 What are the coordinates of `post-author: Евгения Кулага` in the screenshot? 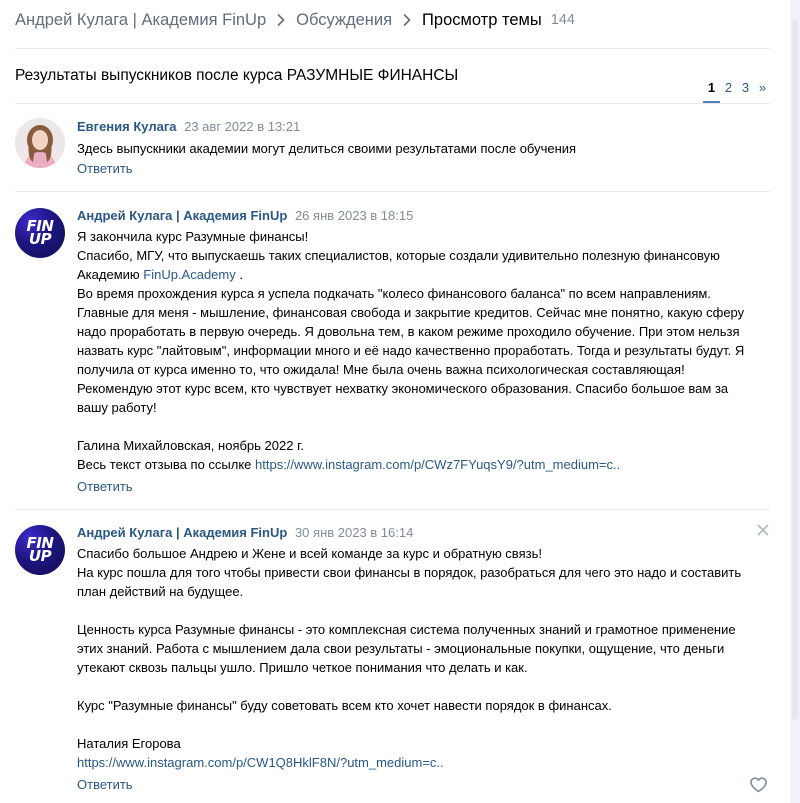 It's located at (126, 126).